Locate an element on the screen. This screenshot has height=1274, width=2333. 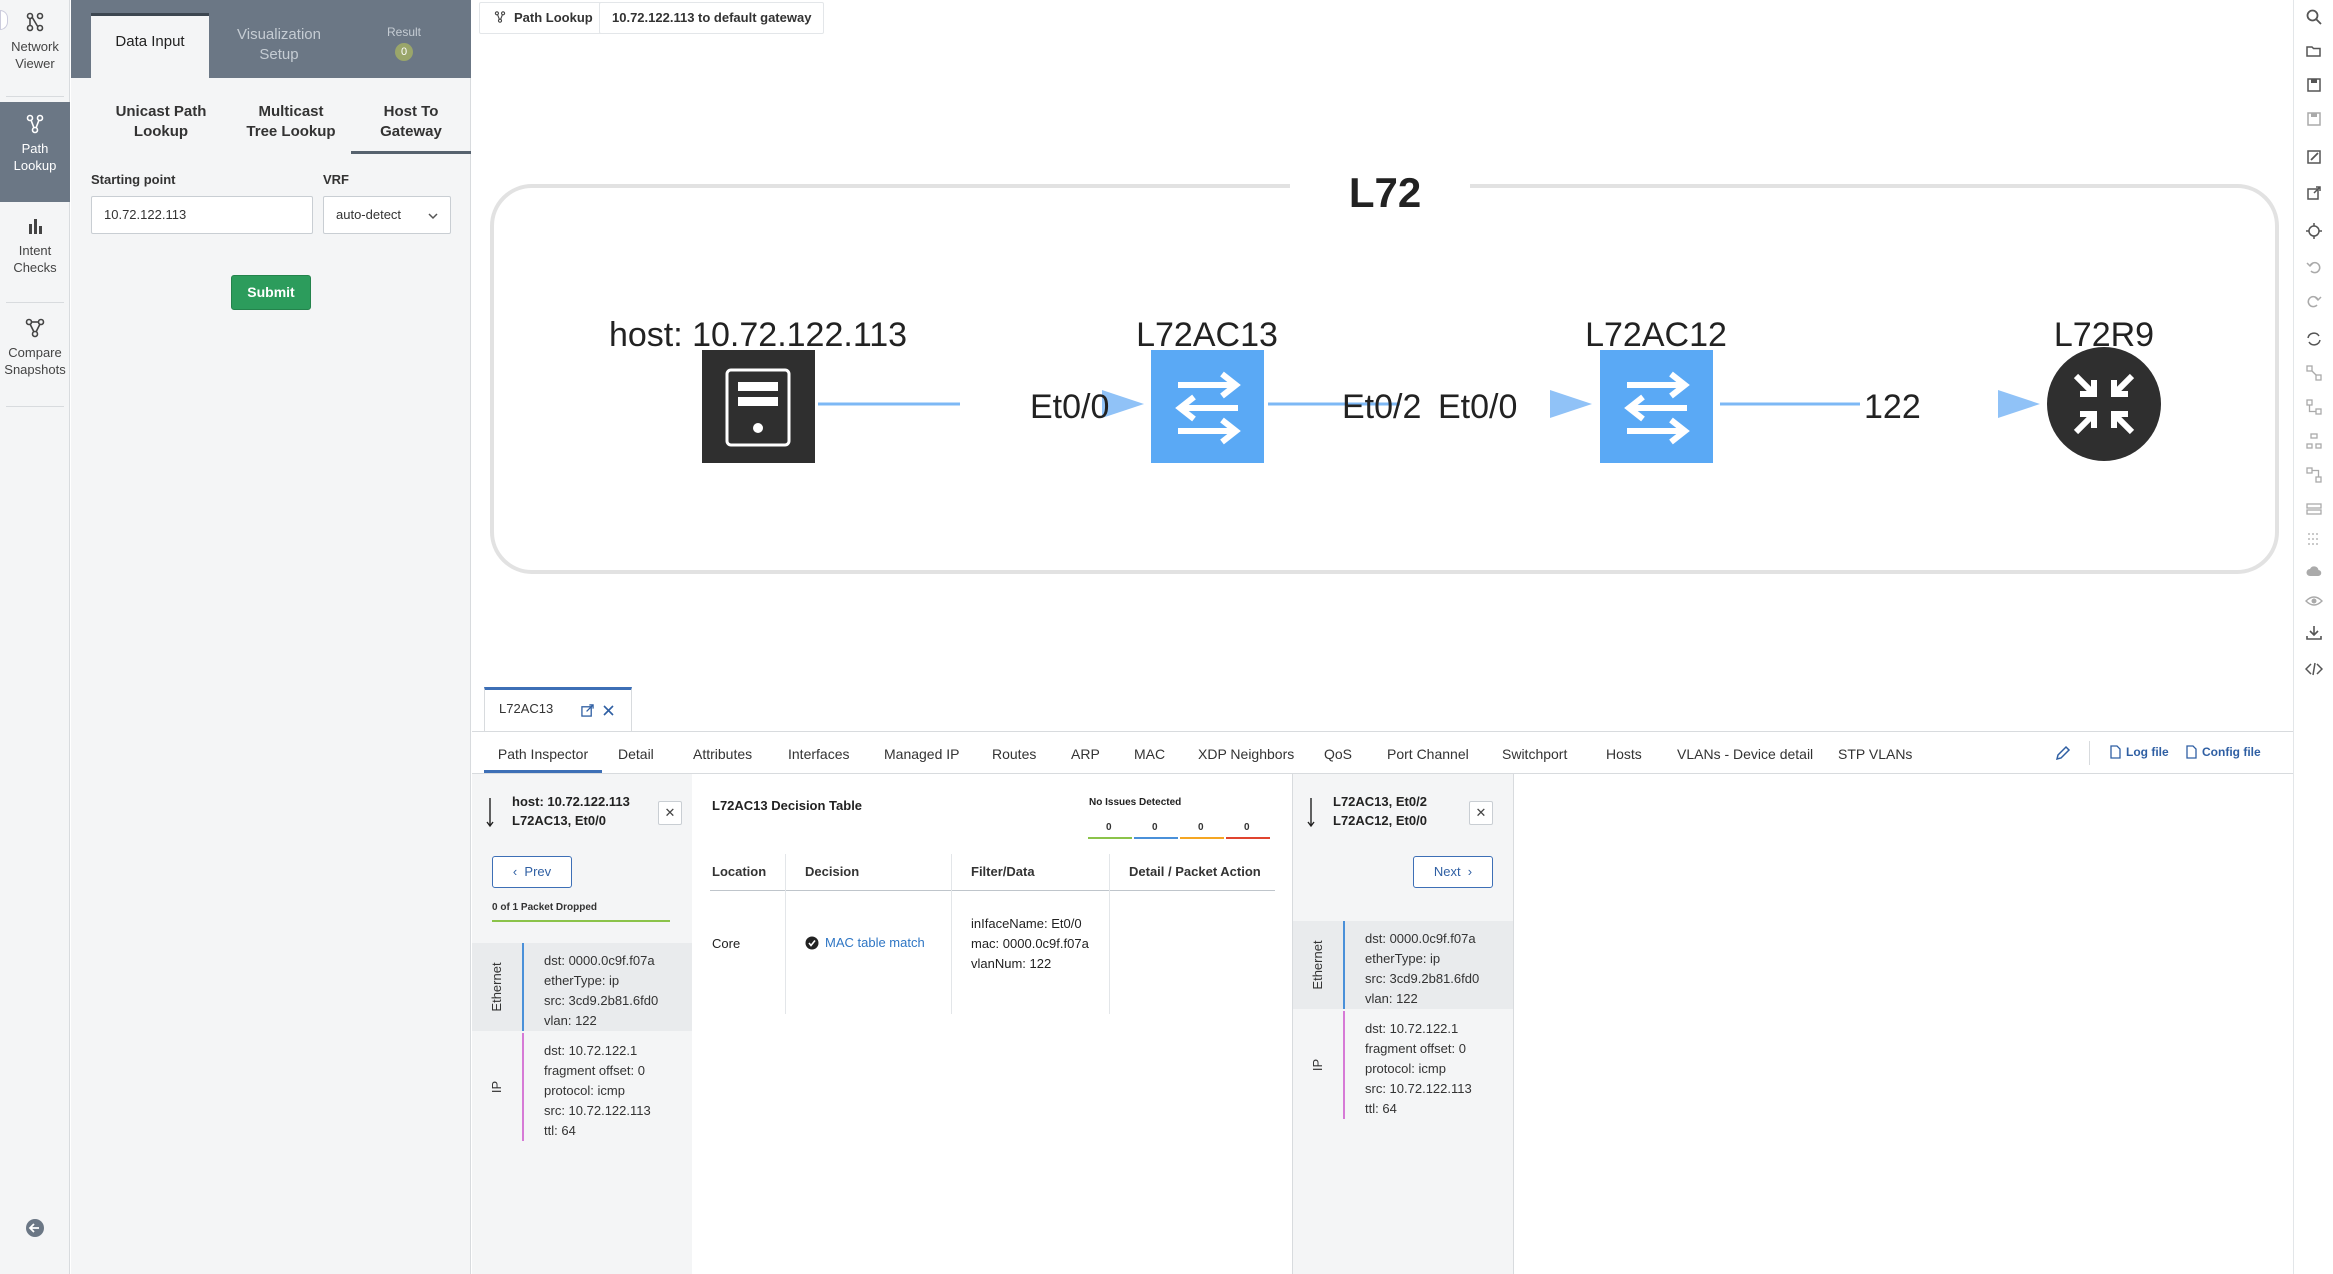
node-l72ac13 is located at coordinates (1207, 406).